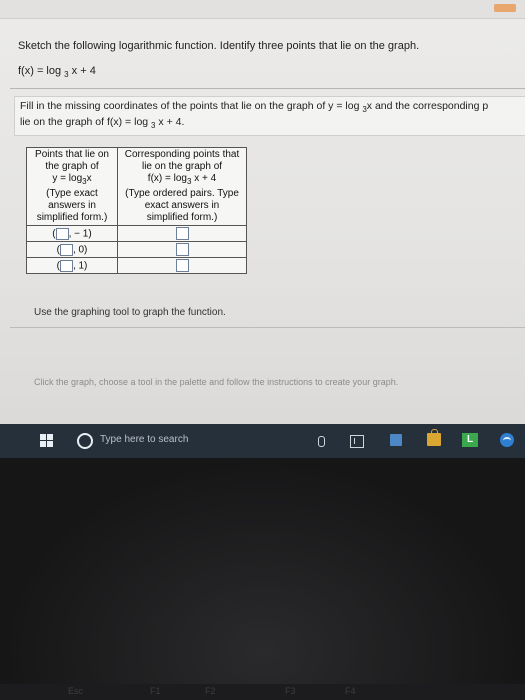 The height and width of the screenshot is (700, 525). Describe the element at coordinates (290, 691) in the screenshot. I see `key-f3: F3` at that location.